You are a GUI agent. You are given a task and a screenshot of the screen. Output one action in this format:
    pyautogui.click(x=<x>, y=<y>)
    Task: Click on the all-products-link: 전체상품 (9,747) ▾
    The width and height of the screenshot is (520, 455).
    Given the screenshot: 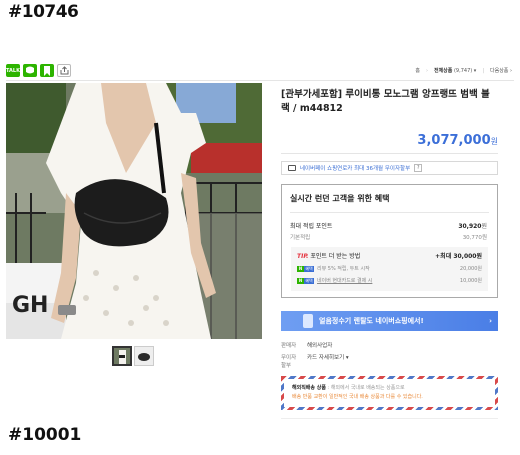 What is the action you would take?
    pyautogui.click(x=455, y=70)
    